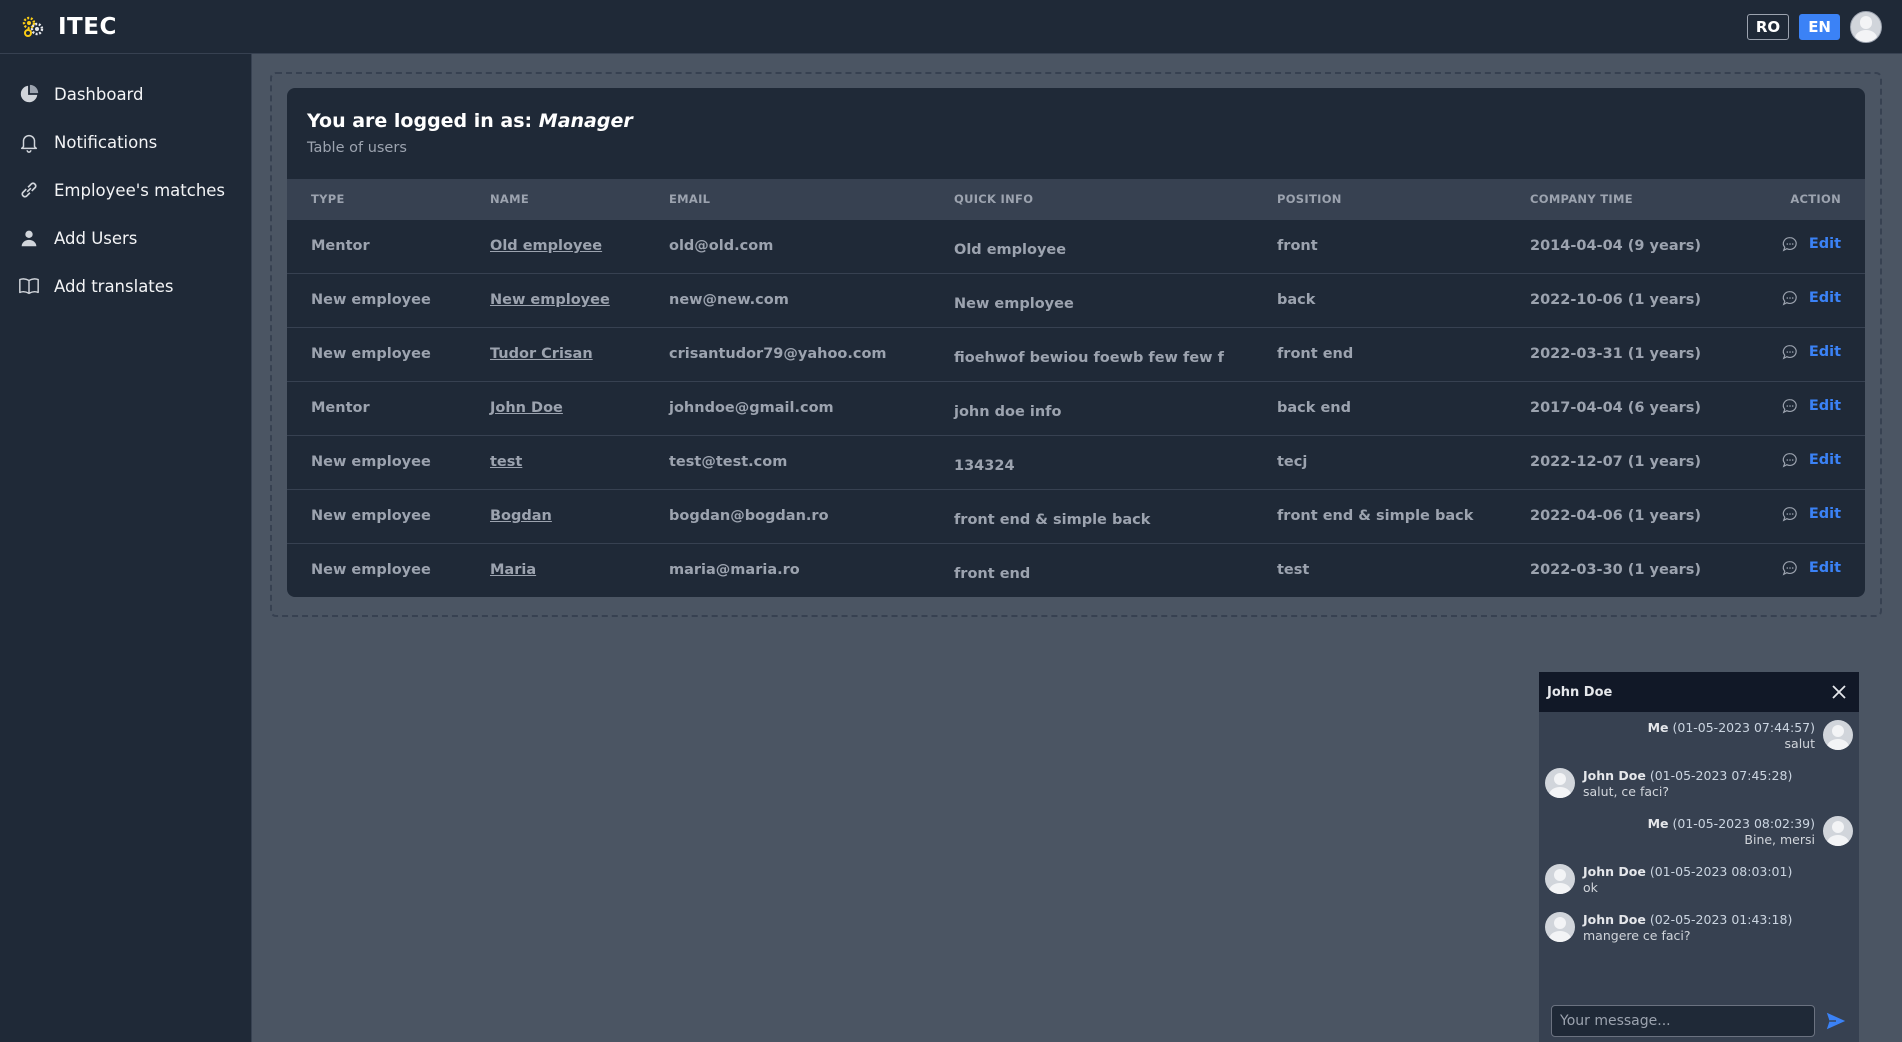 The image size is (1902, 1042). I want to click on sidebar-item-employees-matches: Employee's matches, so click(125, 190).